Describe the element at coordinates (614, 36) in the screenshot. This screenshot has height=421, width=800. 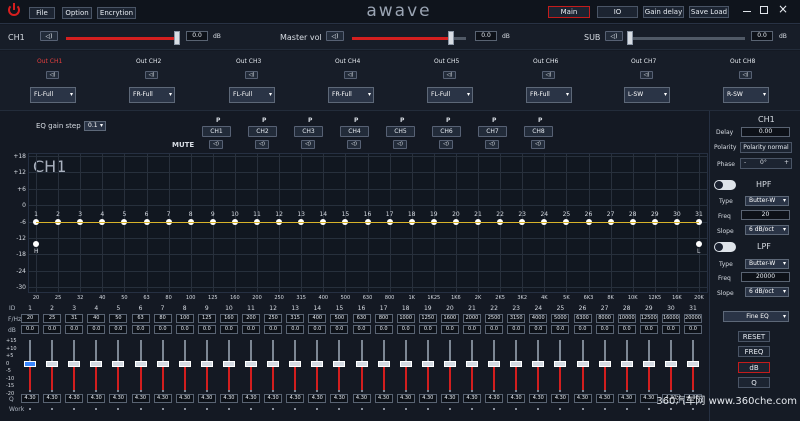
I see `sub-speaker-icon: ◁)` at that location.